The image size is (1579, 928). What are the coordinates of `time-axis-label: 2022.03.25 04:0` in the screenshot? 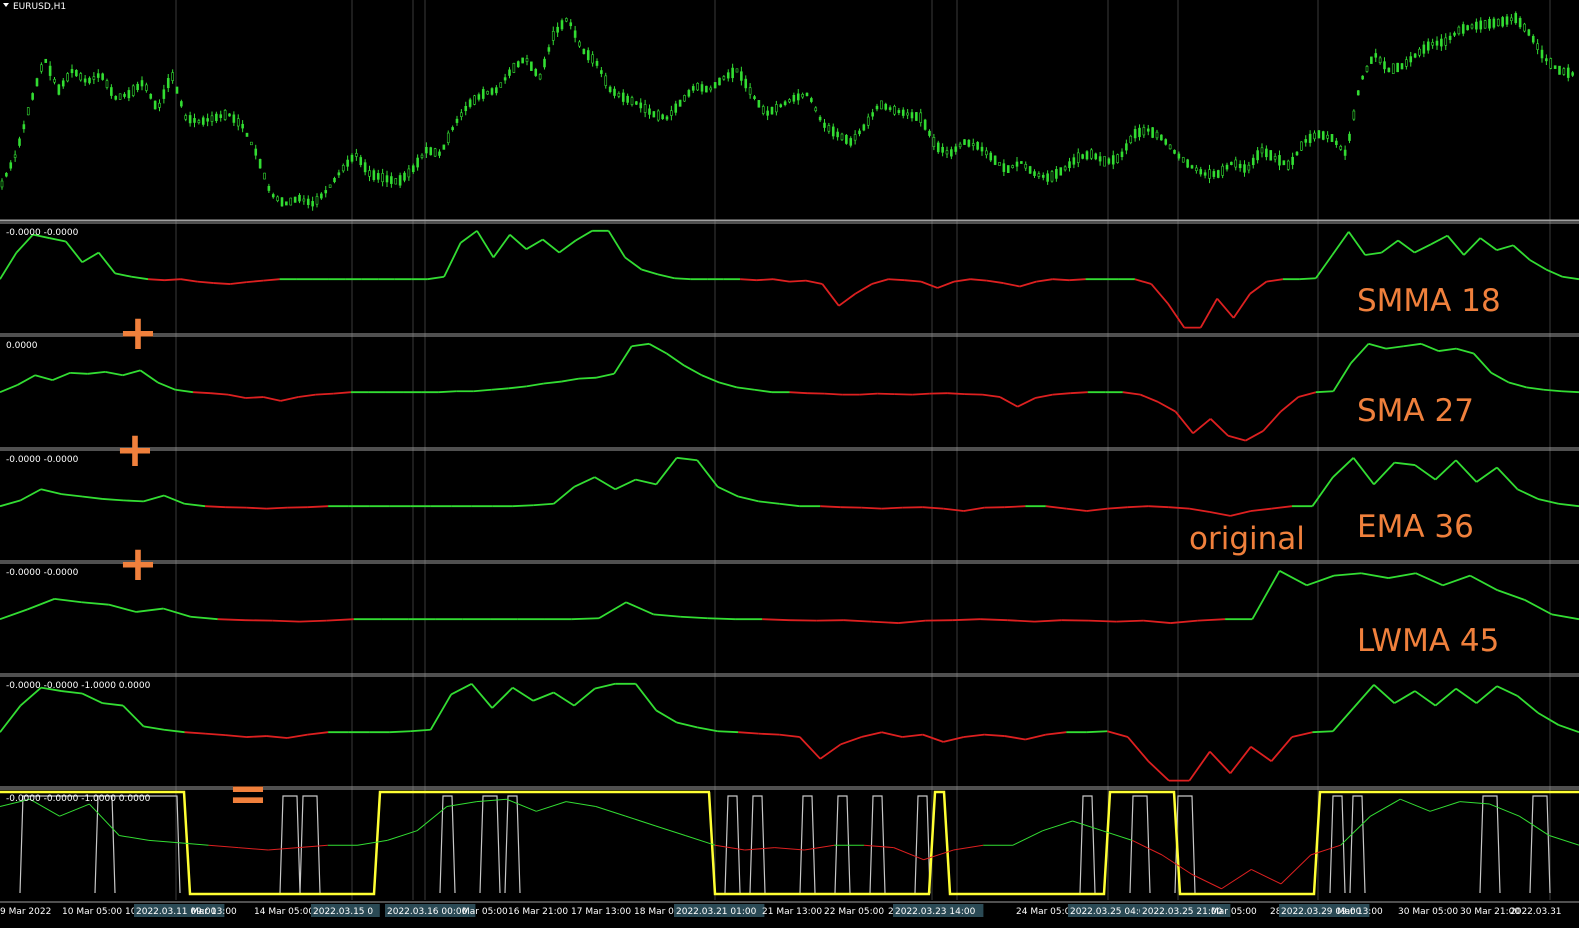 It's located at (1107, 912).